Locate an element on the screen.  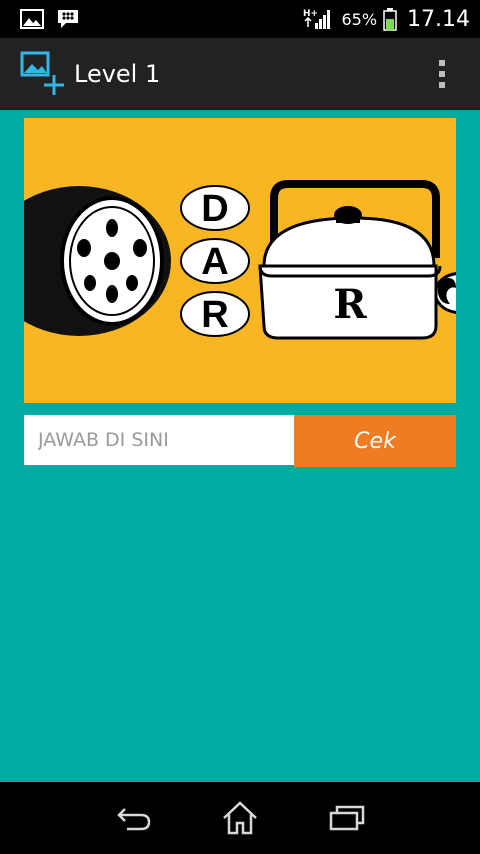
add-image-icon is located at coordinates (43, 74).